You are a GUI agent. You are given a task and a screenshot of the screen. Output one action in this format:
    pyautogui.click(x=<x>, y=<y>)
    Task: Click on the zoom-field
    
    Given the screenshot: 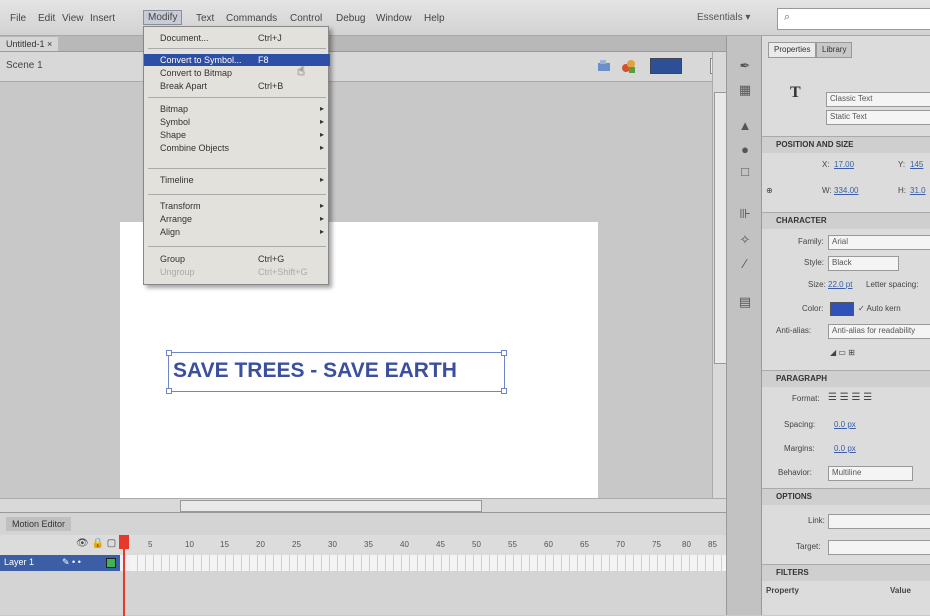 What is the action you would take?
    pyautogui.click(x=666, y=66)
    